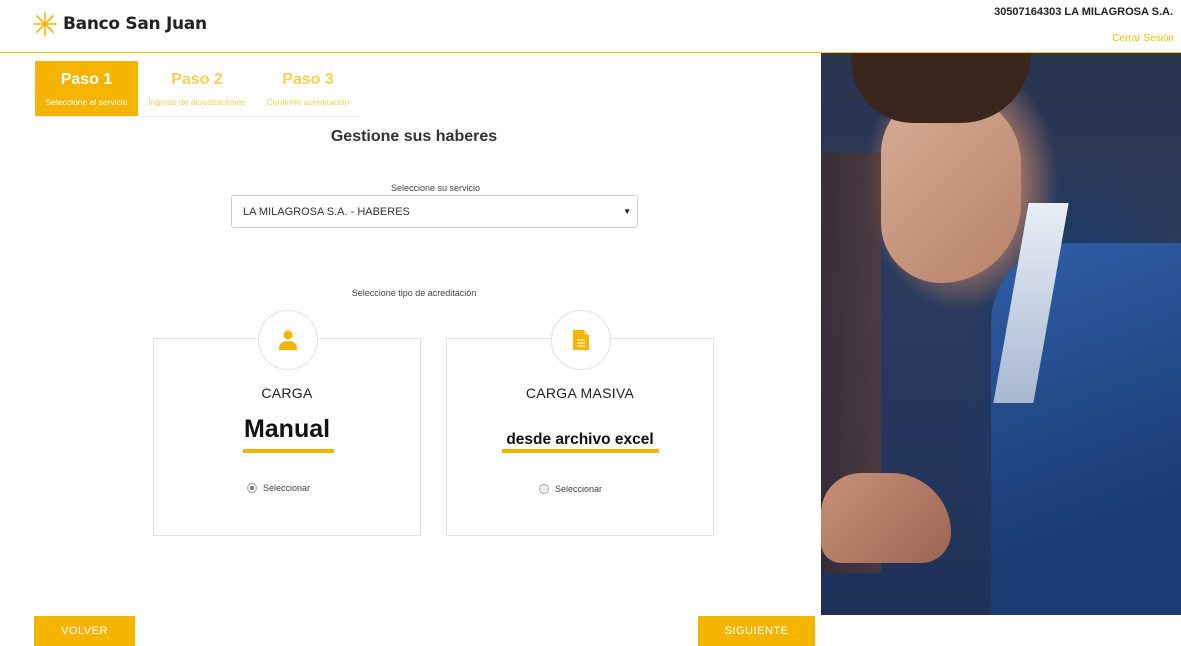 Image resolution: width=1181 pixels, height=646 pixels. I want to click on step-3-label: Paso 3, so click(308, 79).